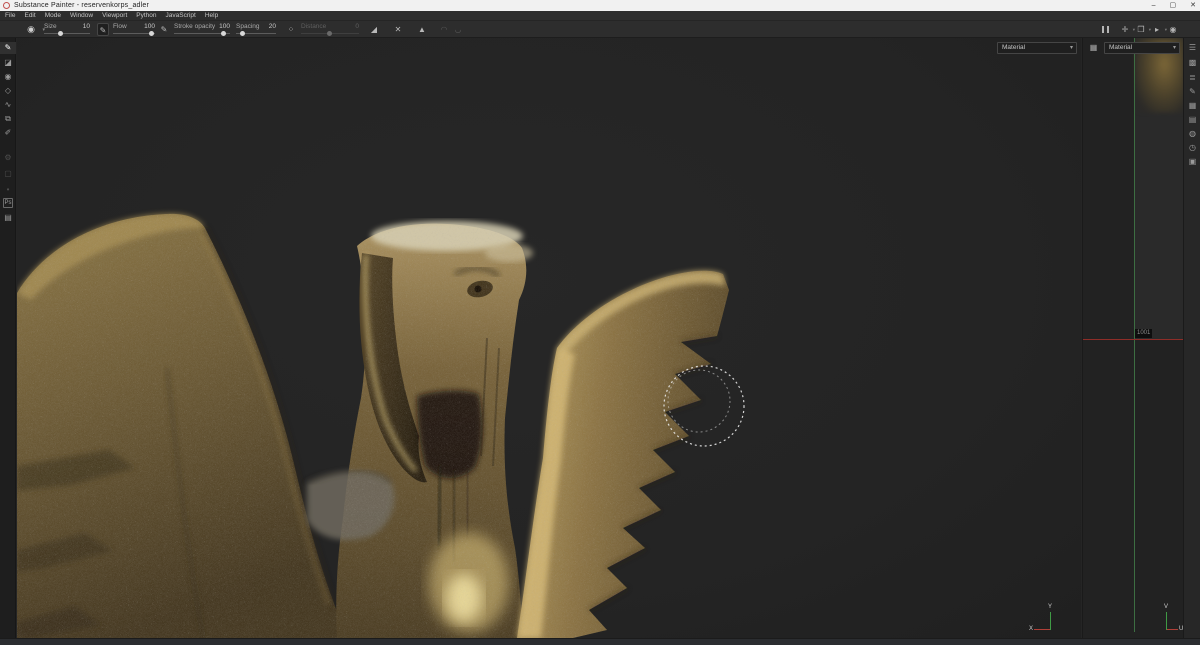 The width and height of the screenshot is (1200, 645). I want to click on size-label: Size, so click(50, 26).